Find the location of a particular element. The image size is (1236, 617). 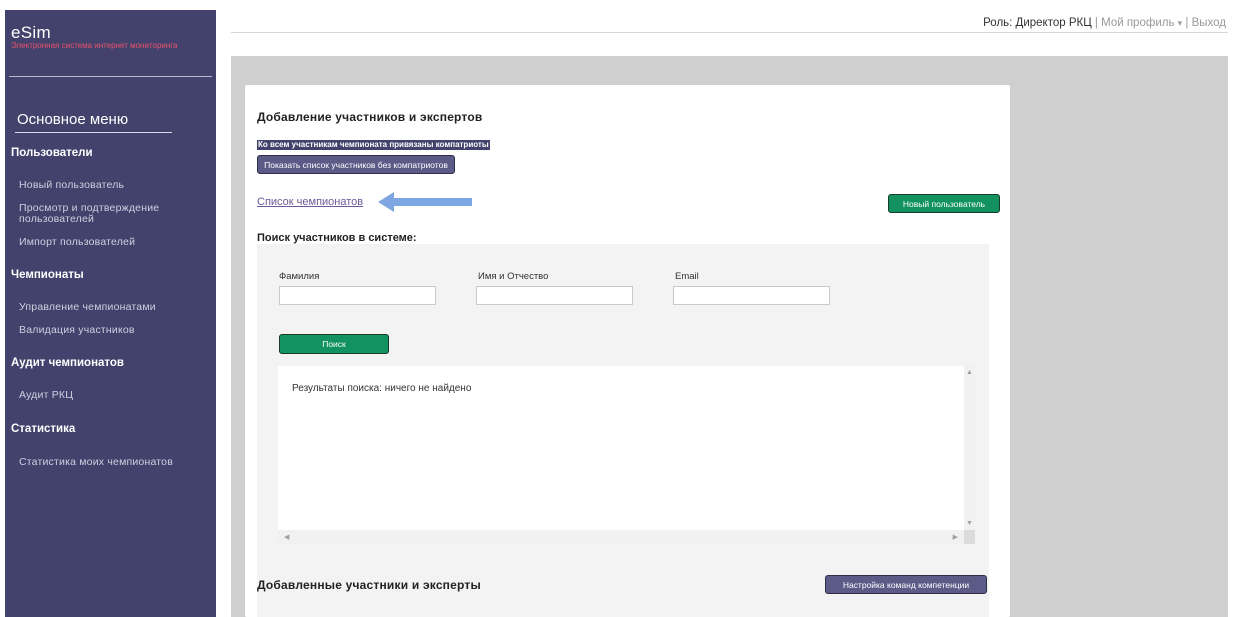

lastname-input is located at coordinates (357, 295).